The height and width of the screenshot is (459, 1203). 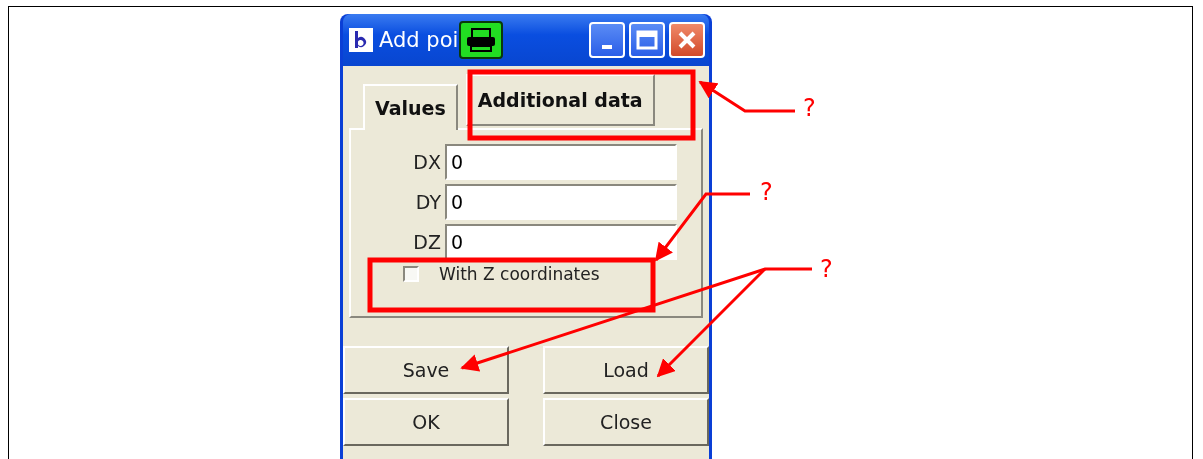 What do you see at coordinates (607, 47) in the screenshot?
I see `minimize-icon` at bounding box center [607, 47].